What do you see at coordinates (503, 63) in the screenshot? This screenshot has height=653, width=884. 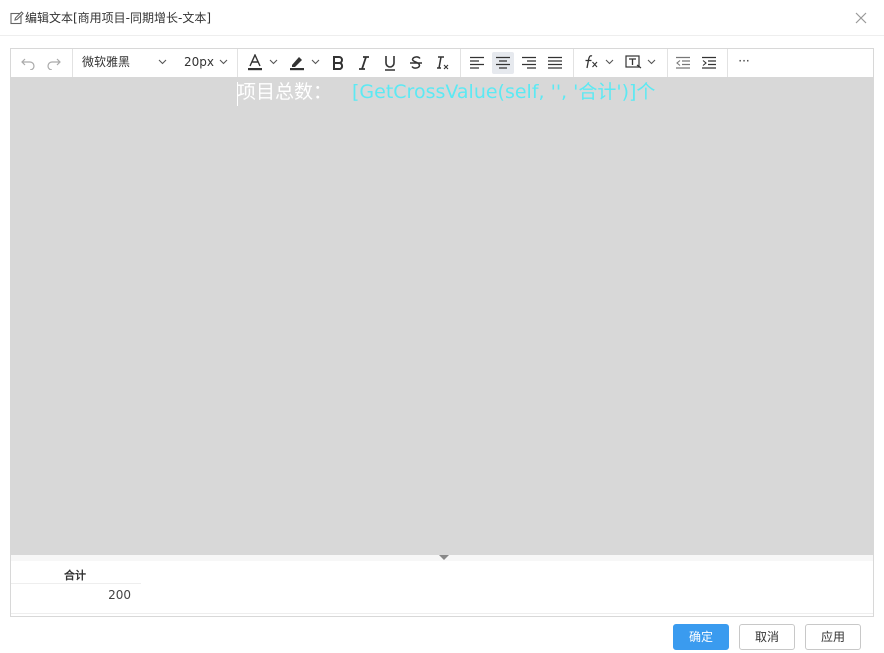 I see `align-center-icon` at bounding box center [503, 63].